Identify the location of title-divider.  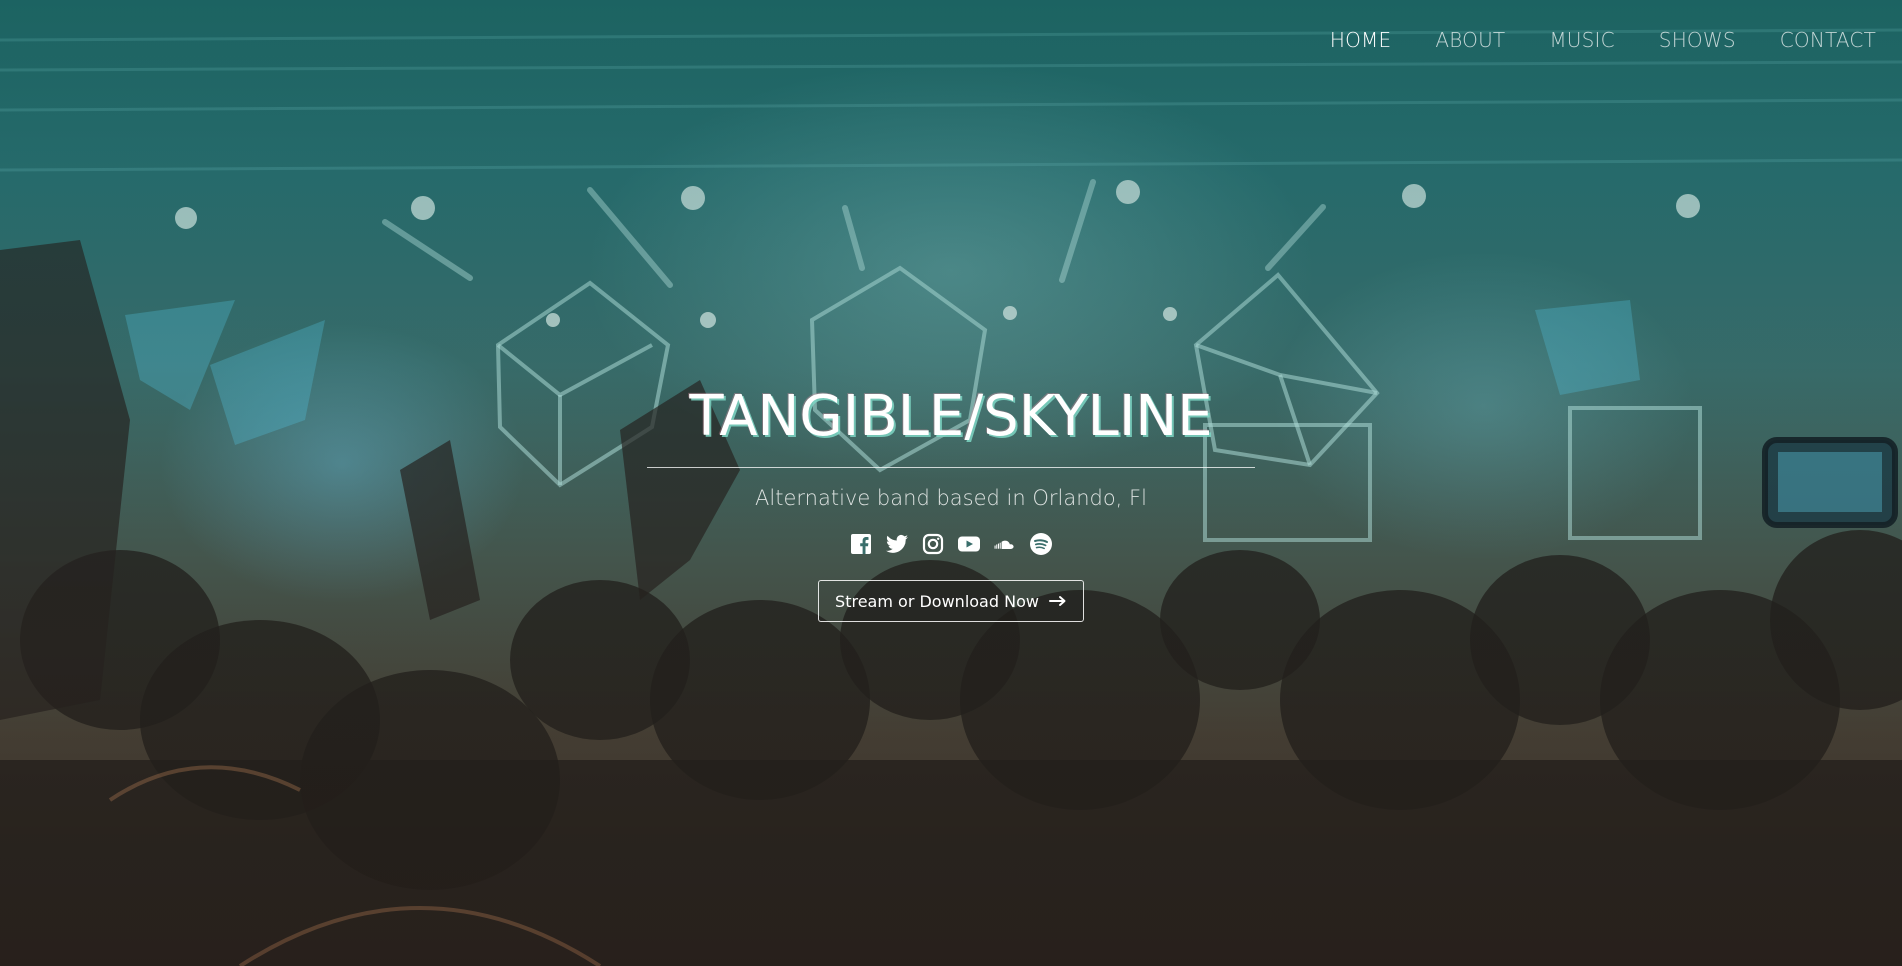
(951, 467).